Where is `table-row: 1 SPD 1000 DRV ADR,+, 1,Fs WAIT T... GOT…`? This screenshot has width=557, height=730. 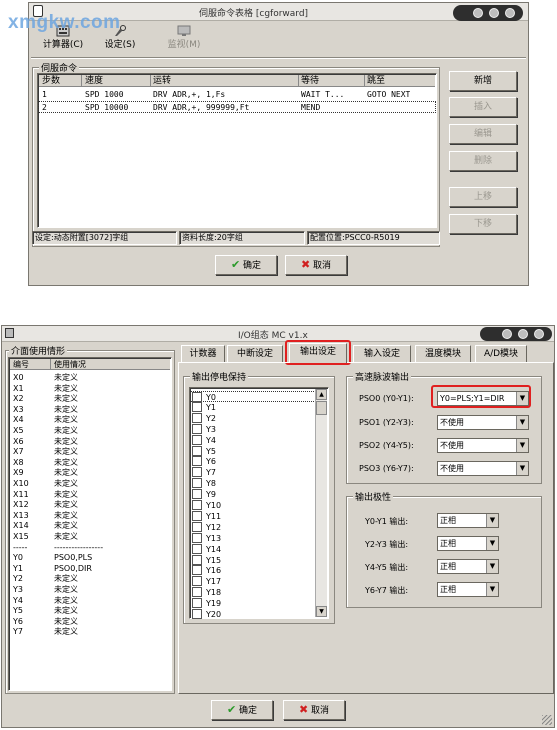
table-row: 1 SPD 1000 DRV ADR,+, 1,Fs WAIT T... GOT… is located at coordinates (237, 95).